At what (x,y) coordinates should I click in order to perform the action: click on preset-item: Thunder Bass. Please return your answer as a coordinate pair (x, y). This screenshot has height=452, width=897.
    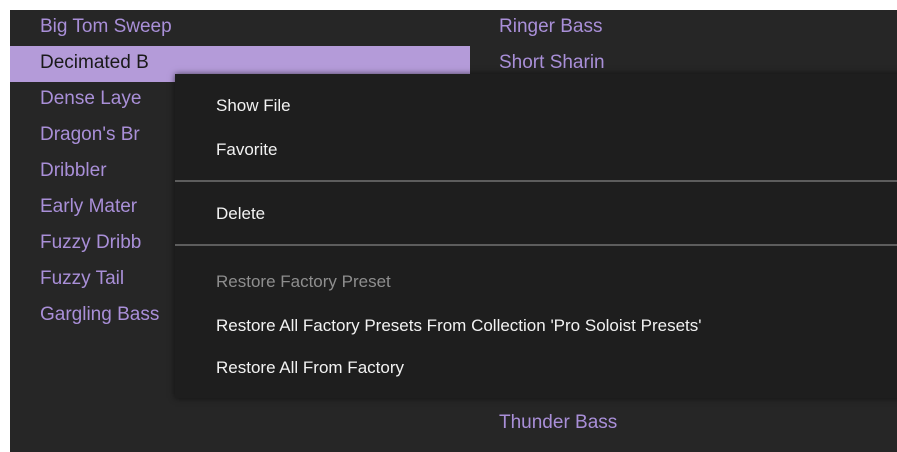
    Looking at the image, I should click on (683, 424).